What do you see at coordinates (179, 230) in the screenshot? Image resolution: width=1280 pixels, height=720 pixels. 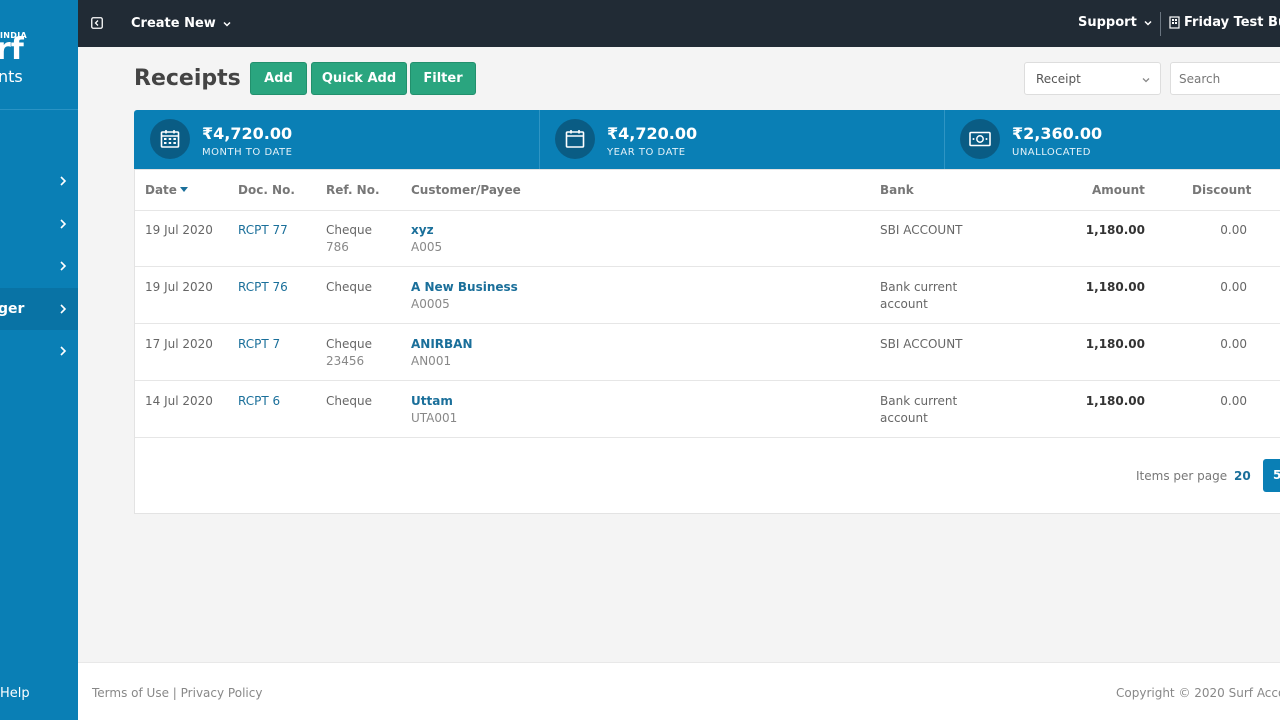 I see `row-date: 19 Jul 2020` at bounding box center [179, 230].